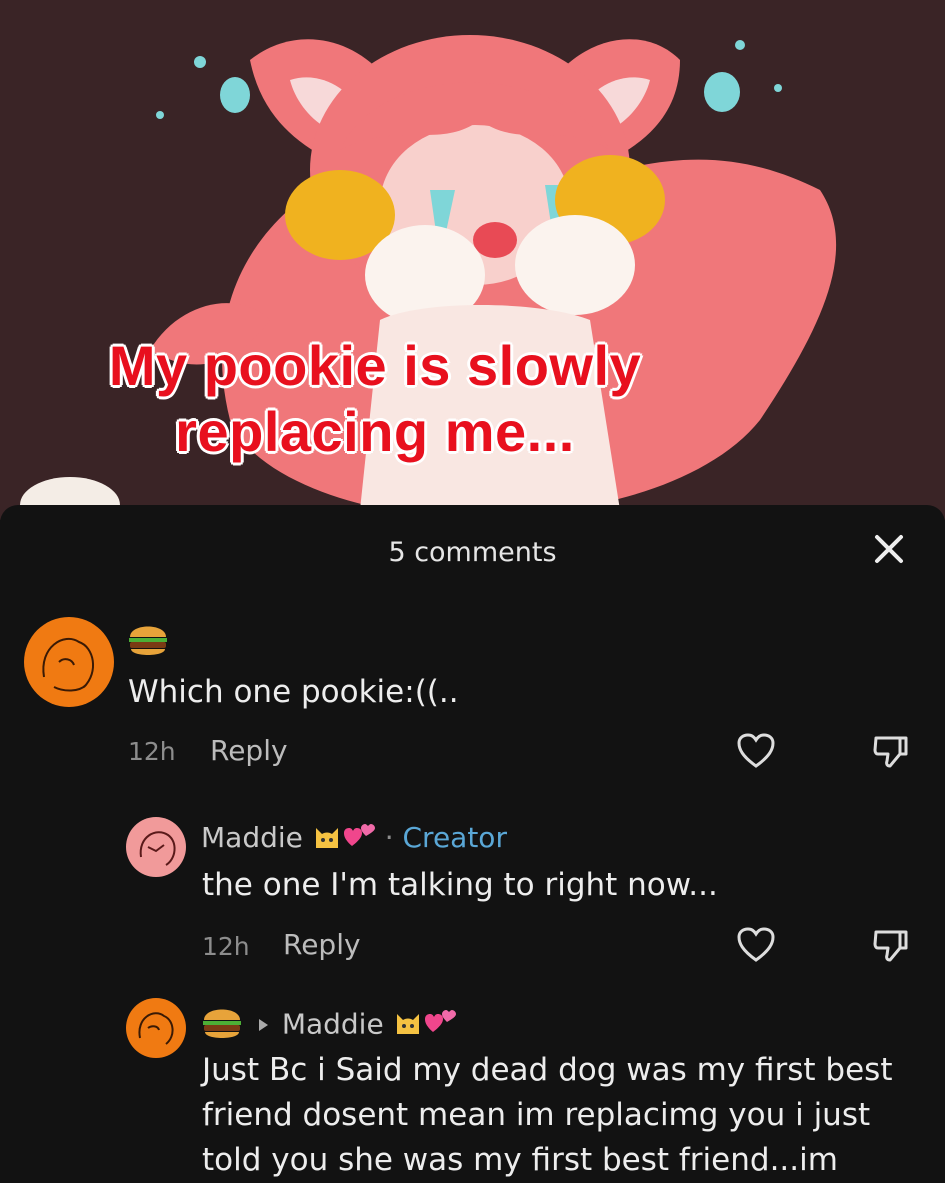 The height and width of the screenshot is (1183, 945). I want to click on comment-author: Maddie · Creator, so click(354, 839).